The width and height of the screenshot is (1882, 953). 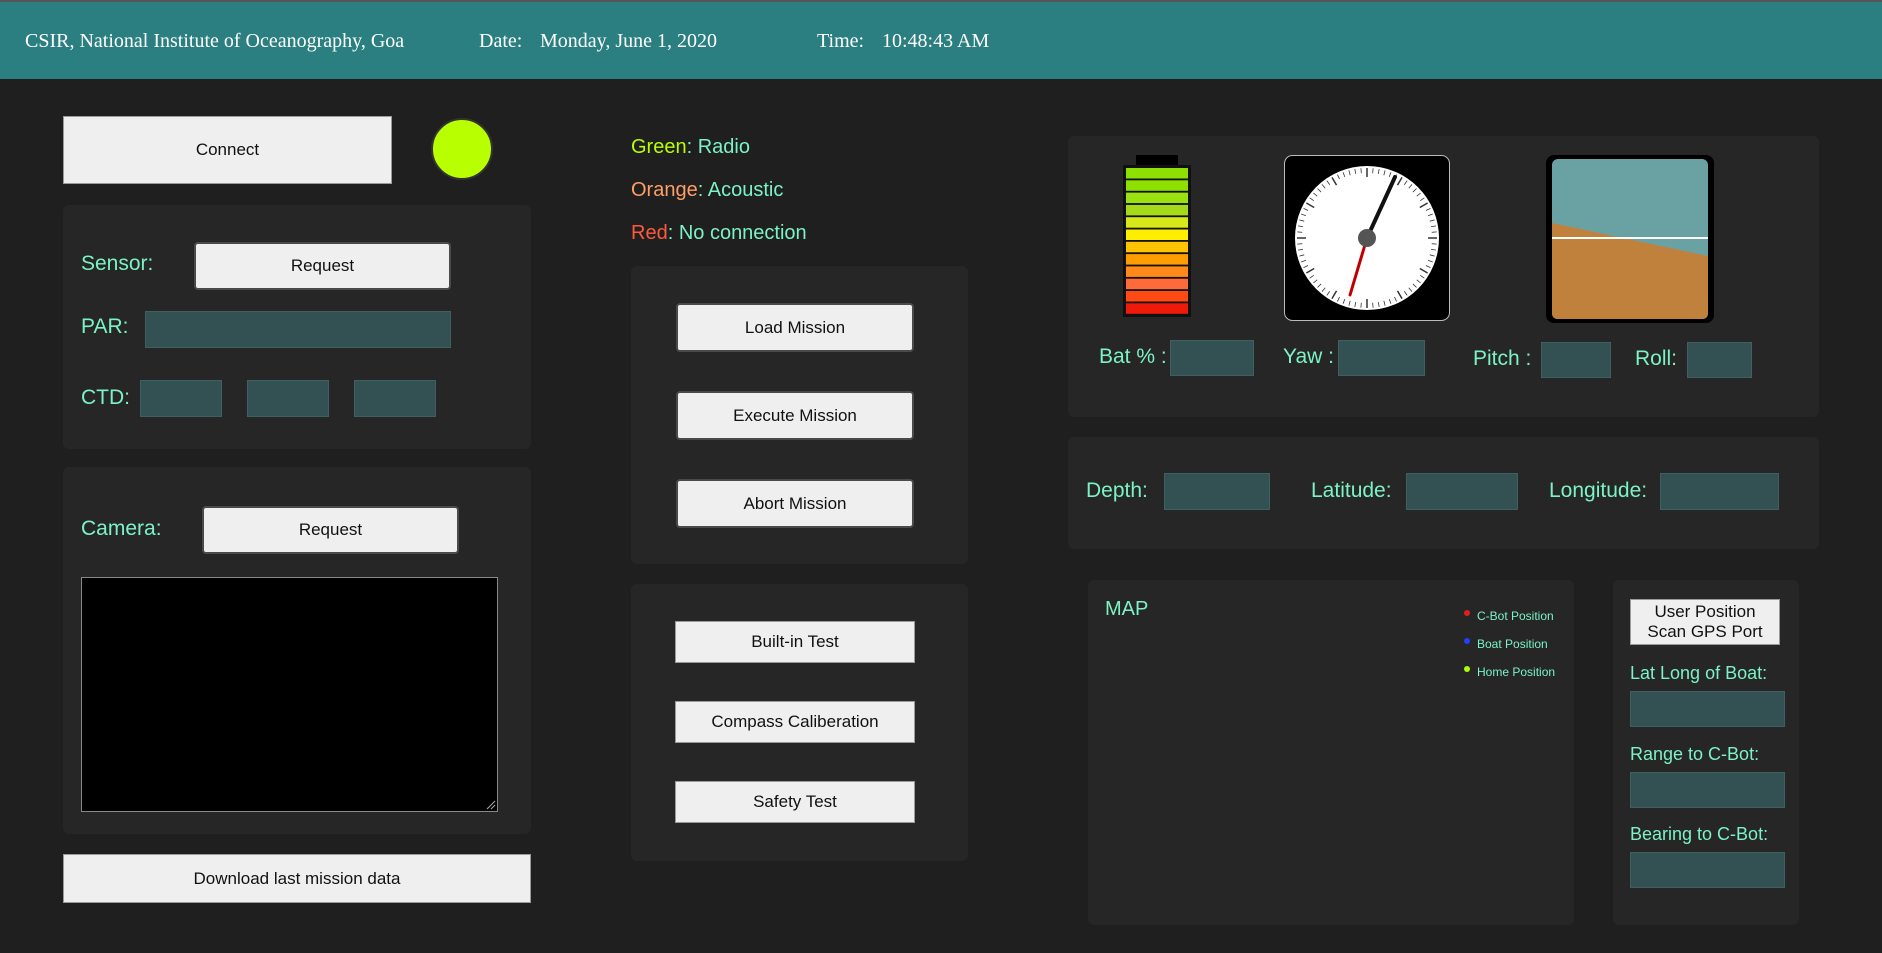 What do you see at coordinates (1516, 672) in the screenshot?
I see `map-legend-home: Home Position` at bounding box center [1516, 672].